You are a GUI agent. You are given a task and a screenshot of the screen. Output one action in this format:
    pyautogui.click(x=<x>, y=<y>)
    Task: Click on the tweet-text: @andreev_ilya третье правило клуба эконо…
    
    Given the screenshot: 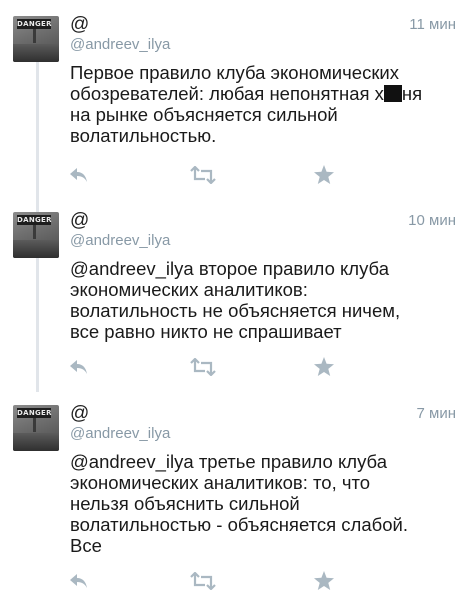 What is the action you would take?
    pyautogui.click(x=239, y=503)
    